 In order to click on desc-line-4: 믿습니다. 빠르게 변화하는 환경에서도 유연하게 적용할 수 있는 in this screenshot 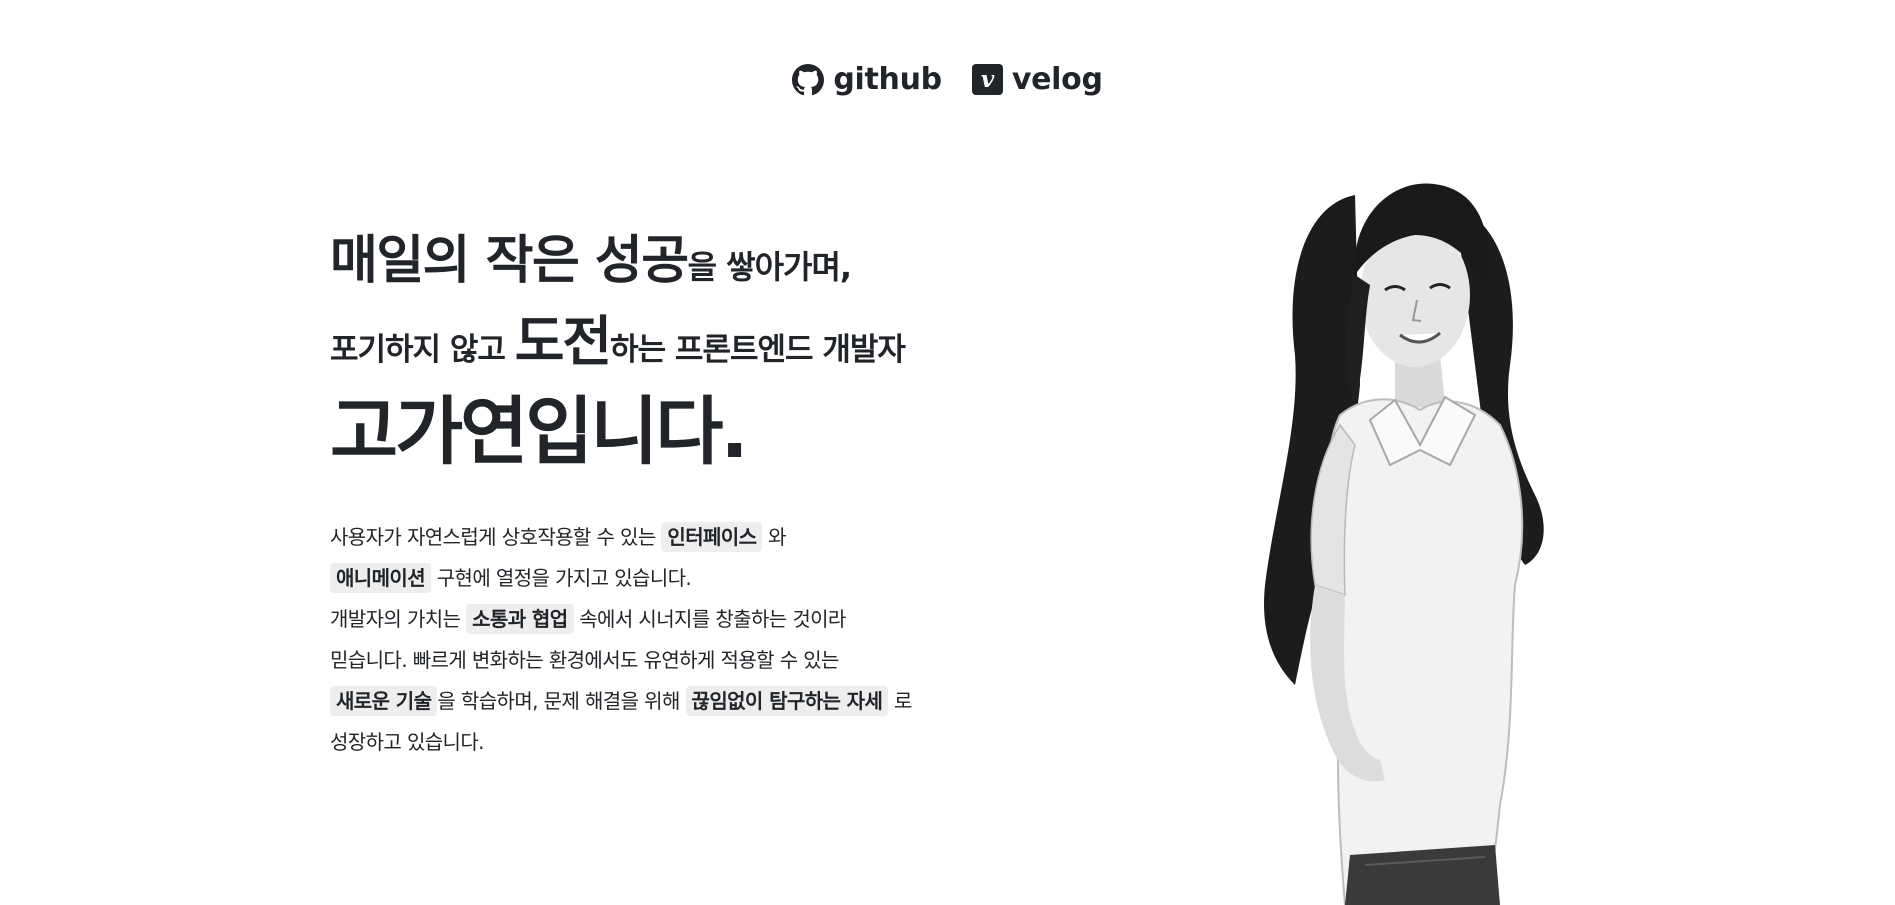, I will do `click(680, 660)`.